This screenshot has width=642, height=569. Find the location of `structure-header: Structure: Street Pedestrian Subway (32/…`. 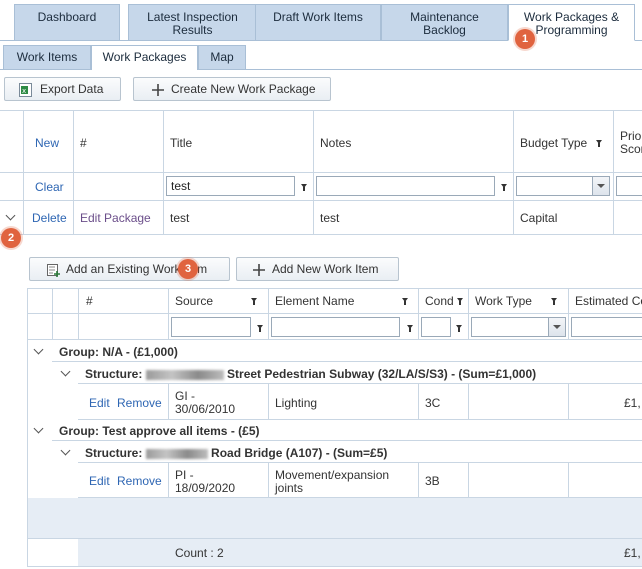

structure-header: Structure: Street Pedestrian Subway (32/… is located at coordinates (310, 374).